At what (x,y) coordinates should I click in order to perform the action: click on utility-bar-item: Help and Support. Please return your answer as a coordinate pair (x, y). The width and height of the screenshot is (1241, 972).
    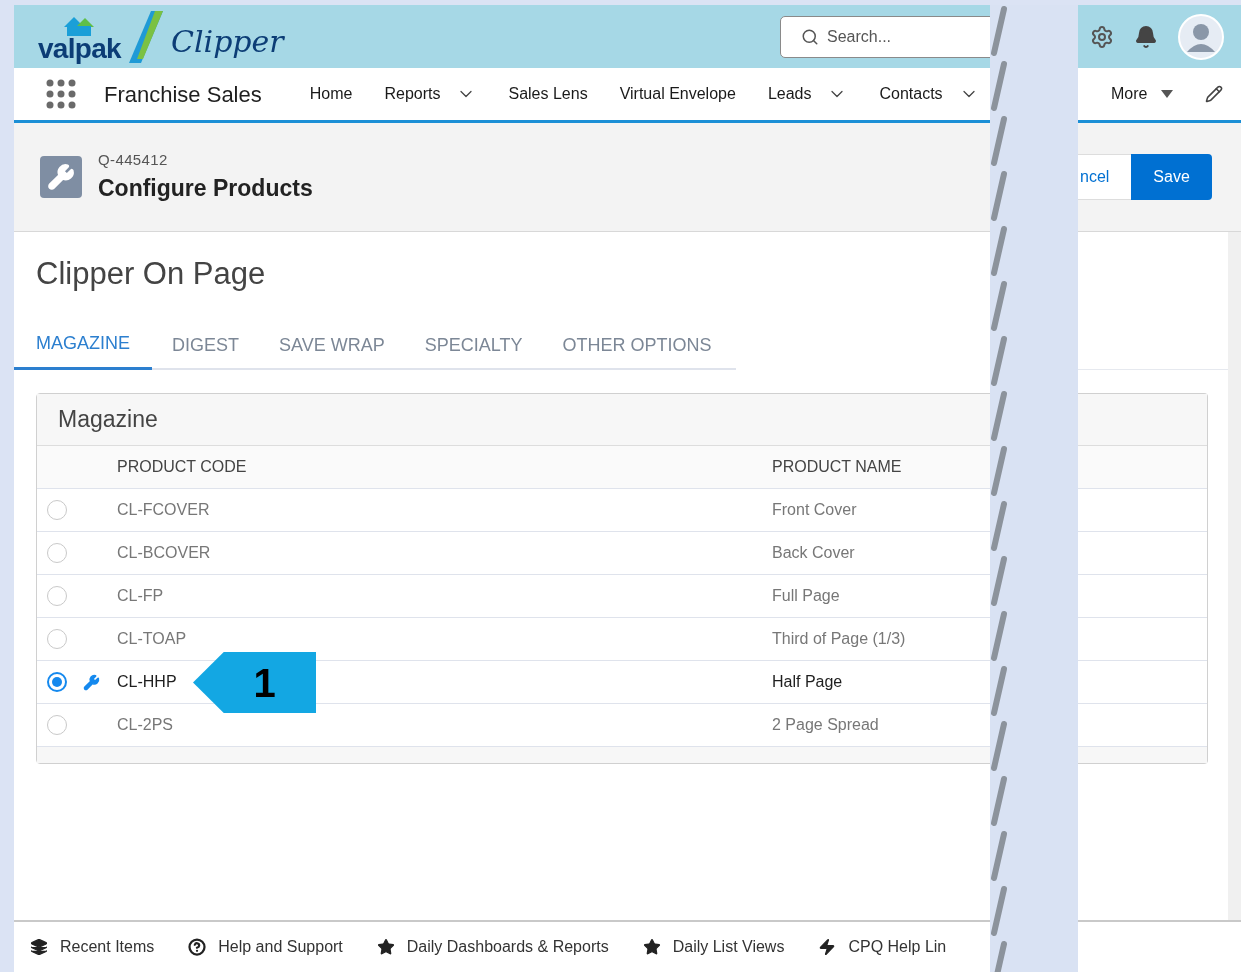
    Looking at the image, I should click on (265, 947).